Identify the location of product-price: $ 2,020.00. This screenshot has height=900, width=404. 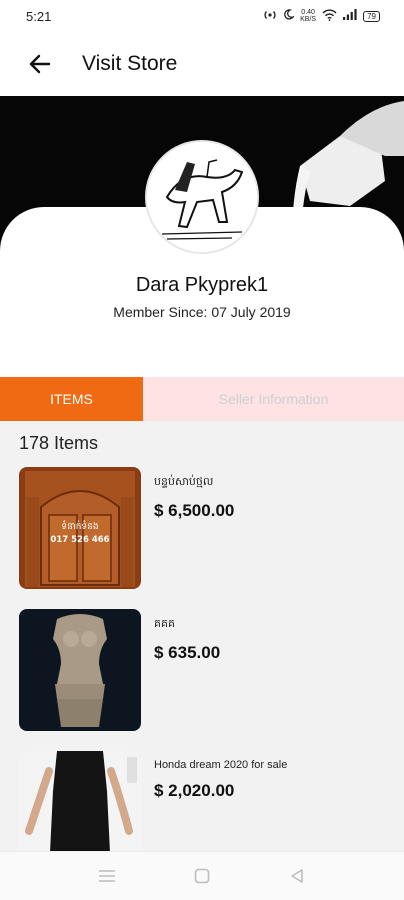
(194, 790).